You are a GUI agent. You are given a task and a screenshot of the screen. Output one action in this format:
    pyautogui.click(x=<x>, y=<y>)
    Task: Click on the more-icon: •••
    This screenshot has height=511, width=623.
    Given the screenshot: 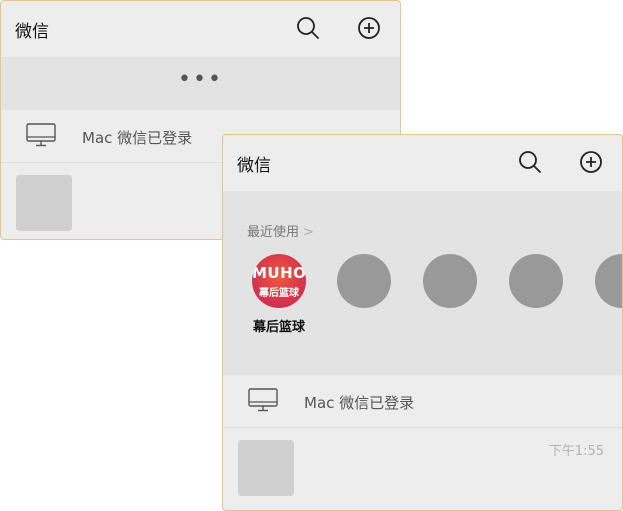 What is the action you would take?
    pyautogui.click(x=200, y=79)
    